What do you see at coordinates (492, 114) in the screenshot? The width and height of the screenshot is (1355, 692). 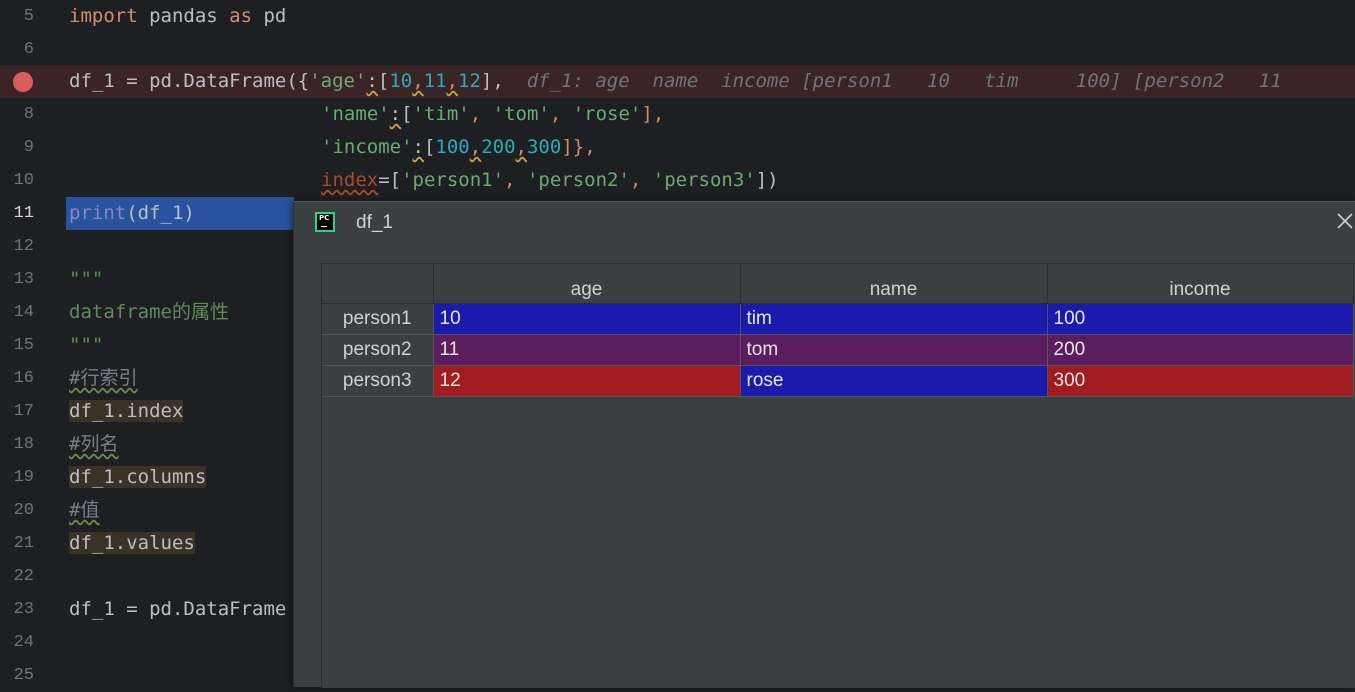 I see `code-text: 'name':['tim', 'tom', 'rose'],` at bounding box center [492, 114].